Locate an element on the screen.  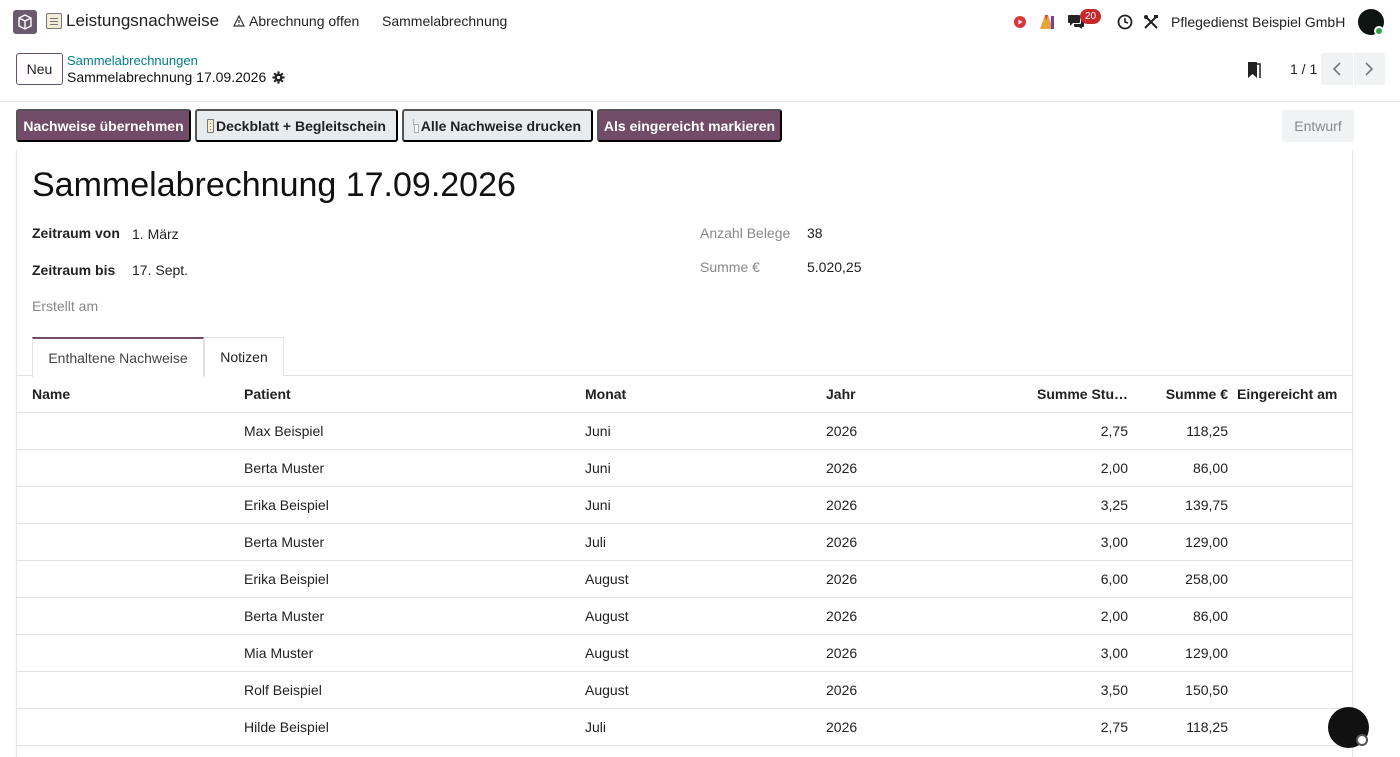
apps-menu-icon is located at coordinates (25, 22).